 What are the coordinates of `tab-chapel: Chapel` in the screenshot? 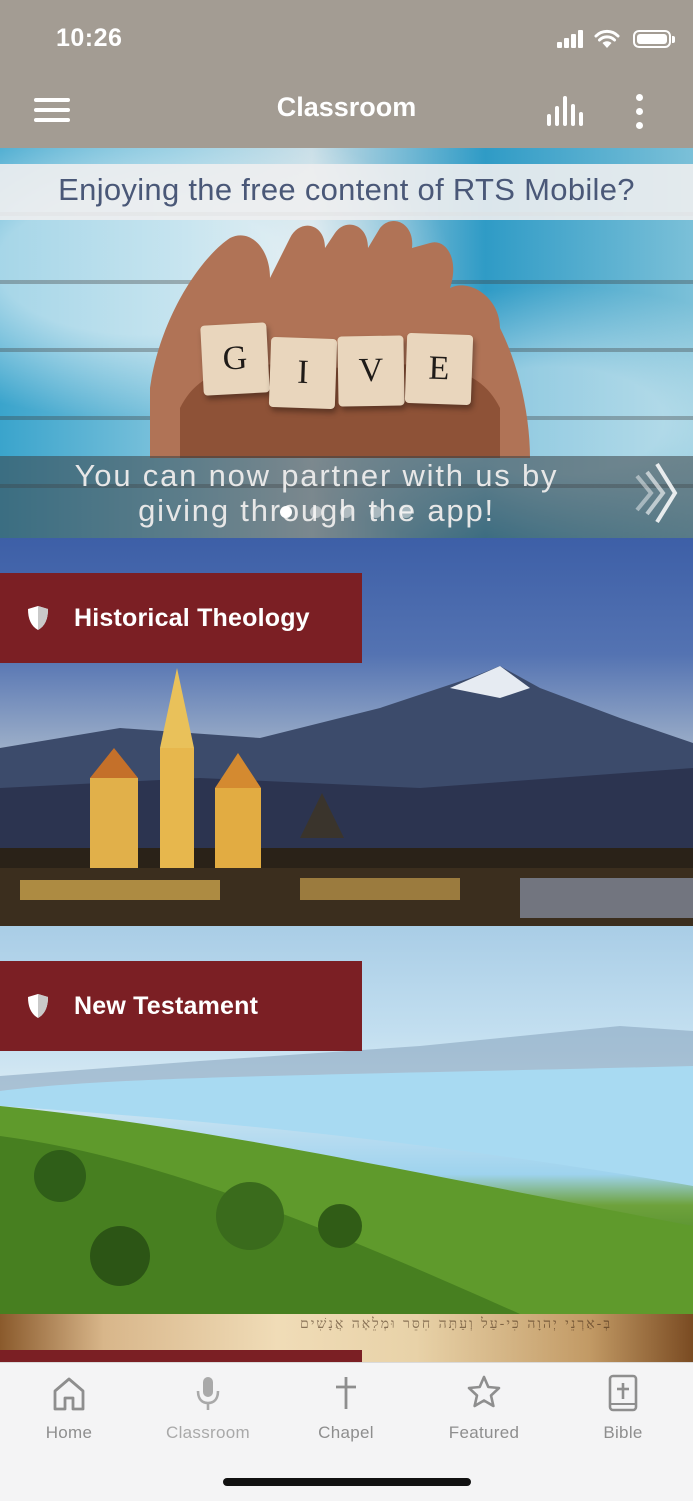 It's located at (346, 1411).